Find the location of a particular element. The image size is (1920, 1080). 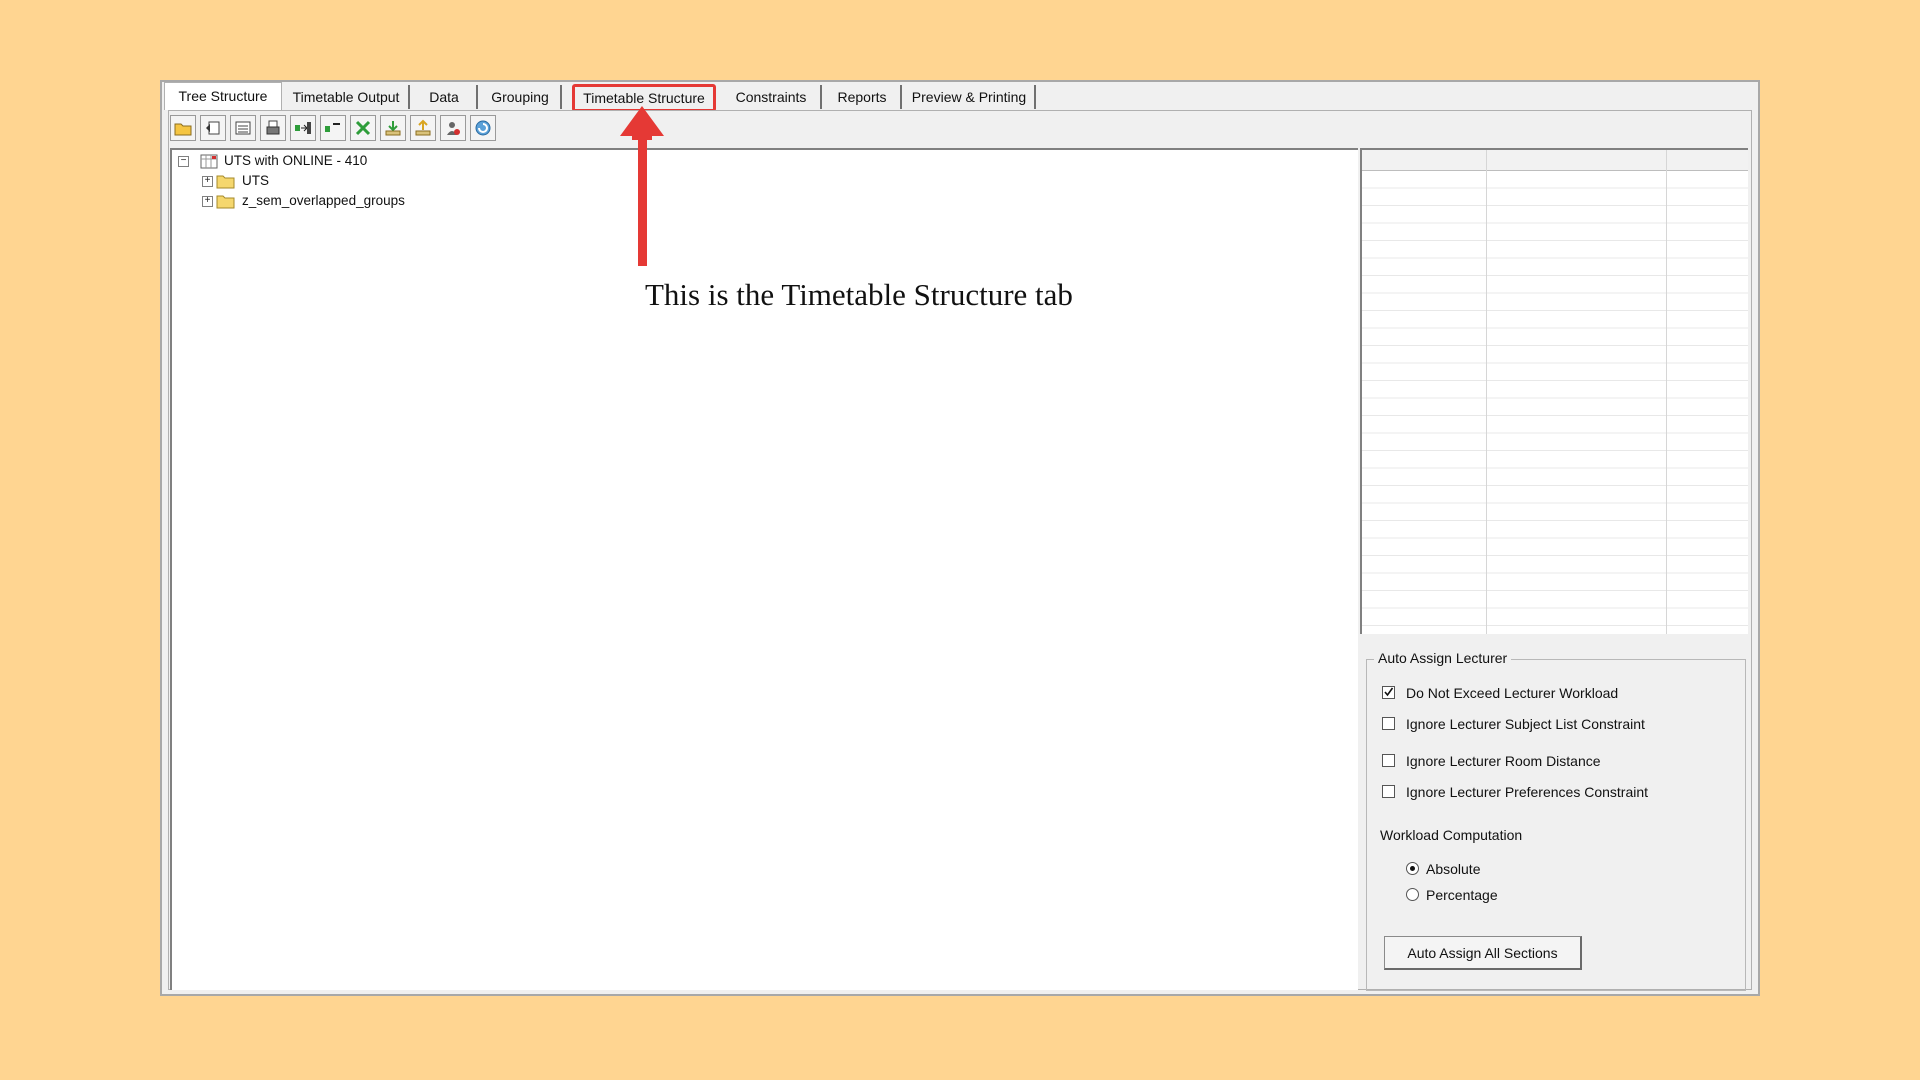

check-label: Do Not Exceed Lecturer Workload is located at coordinates (1512, 693).